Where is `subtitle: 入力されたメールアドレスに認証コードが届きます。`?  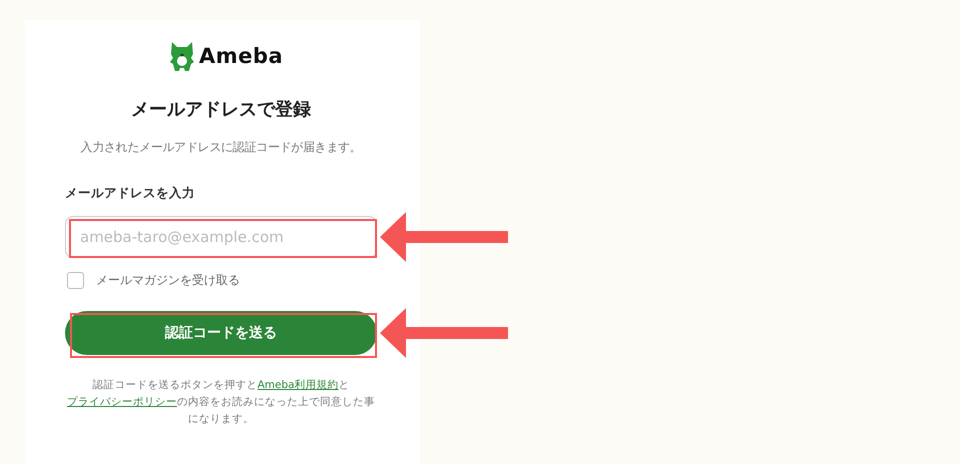
subtitle: 入力されたメールアドレスに認証コードが届きます。 is located at coordinates (221, 147).